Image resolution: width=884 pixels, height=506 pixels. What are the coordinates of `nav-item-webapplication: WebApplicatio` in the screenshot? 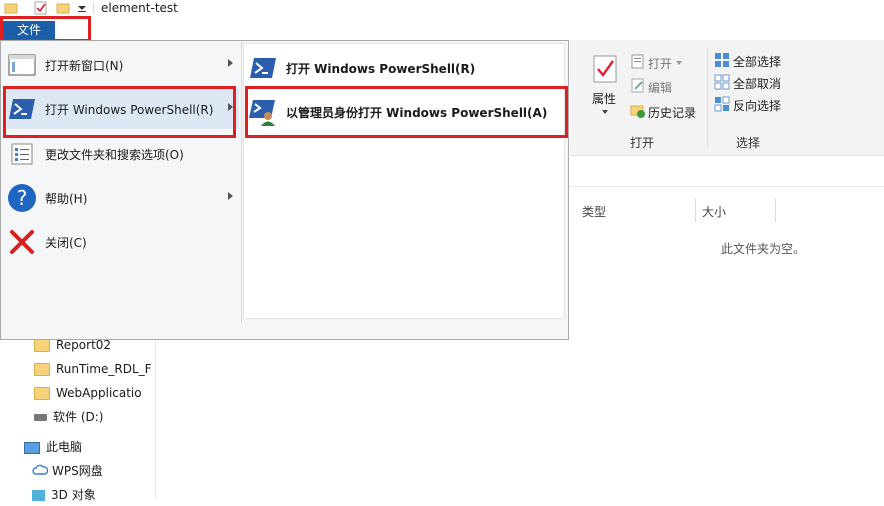 It's located at (94, 393).